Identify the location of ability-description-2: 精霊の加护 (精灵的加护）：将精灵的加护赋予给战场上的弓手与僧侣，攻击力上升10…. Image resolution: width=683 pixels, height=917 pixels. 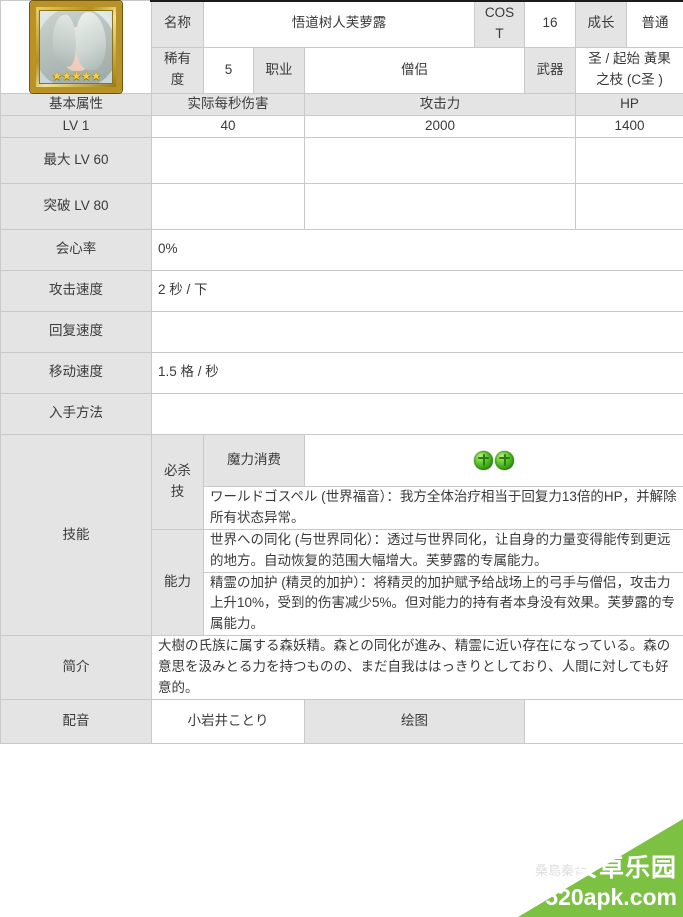
(442, 604).